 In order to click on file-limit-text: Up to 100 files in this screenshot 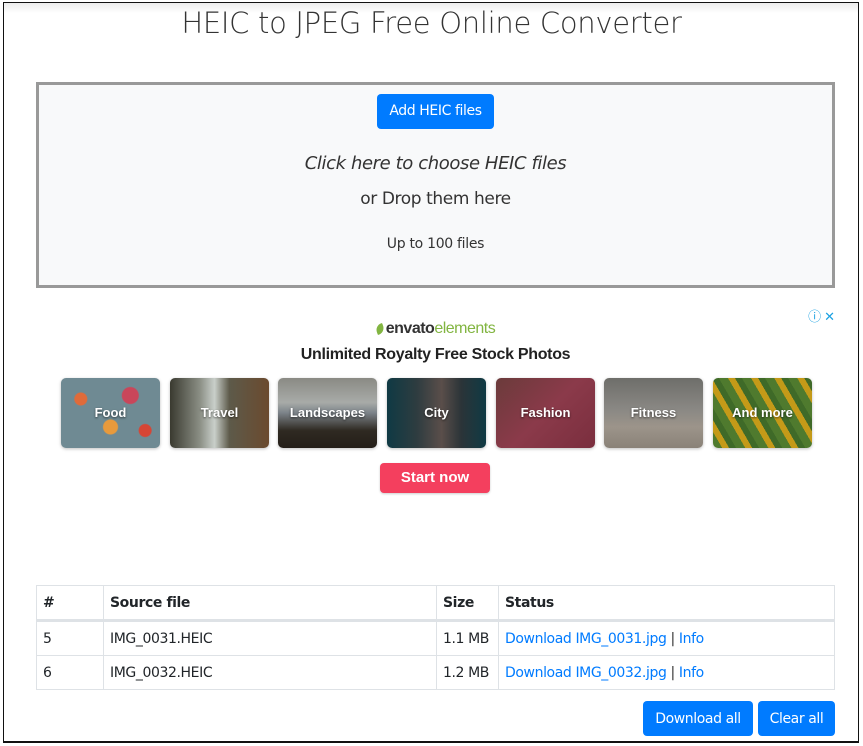, I will do `click(435, 244)`.